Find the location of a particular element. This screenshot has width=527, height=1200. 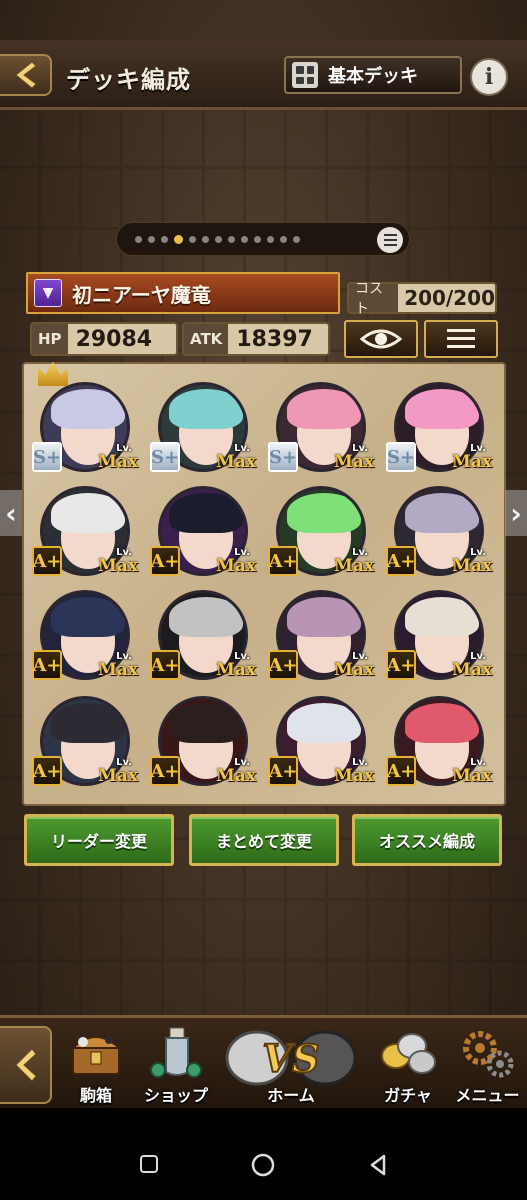

header-bar: デッキ編成 基本デッキ i is located at coordinates (263, 75).